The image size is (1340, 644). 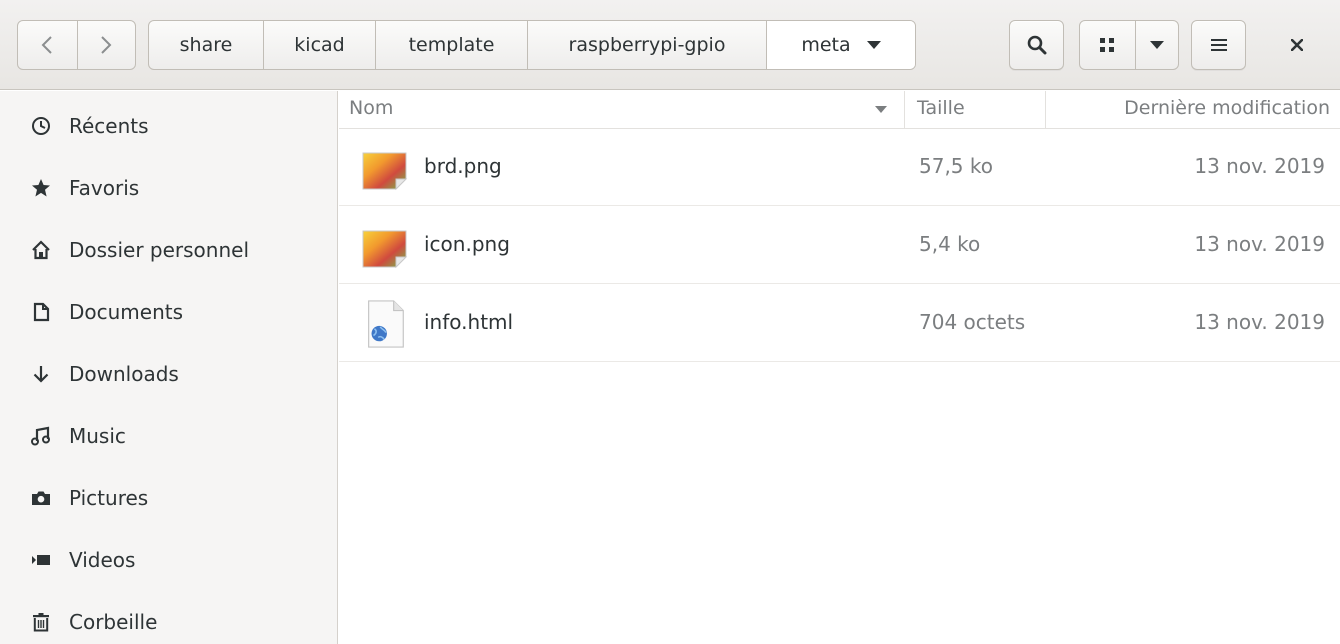 I want to click on hamburger-menu-icon, so click(x=1218, y=45).